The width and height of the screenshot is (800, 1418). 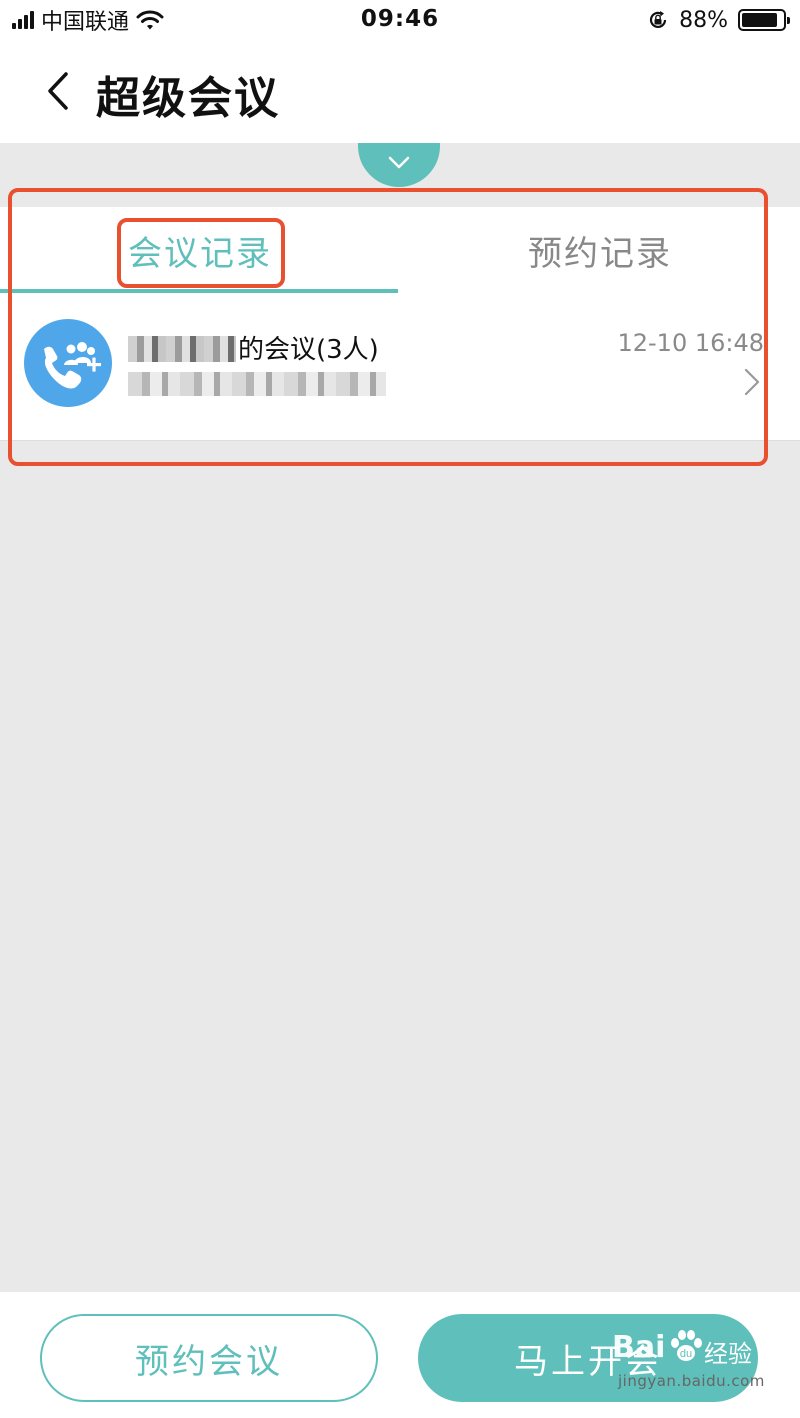 What do you see at coordinates (209, 1361) in the screenshot?
I see `reserve-meeting-label: 预约会议` at bounding box center [209, 1361].